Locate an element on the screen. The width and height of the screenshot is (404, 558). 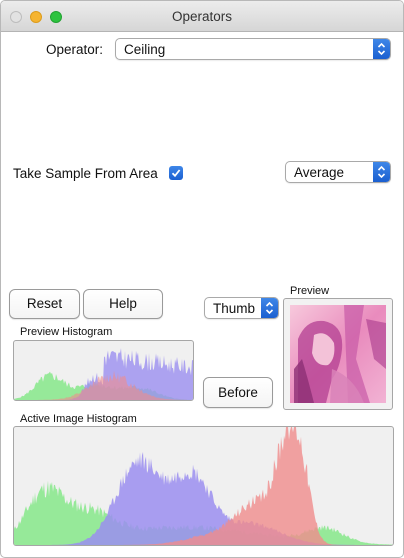
take-sample-checkbox is located at coordinates (176, 173).